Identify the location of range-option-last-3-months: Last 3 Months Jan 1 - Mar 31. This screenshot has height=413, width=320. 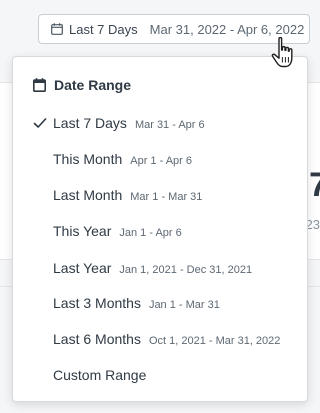
(160, 303).